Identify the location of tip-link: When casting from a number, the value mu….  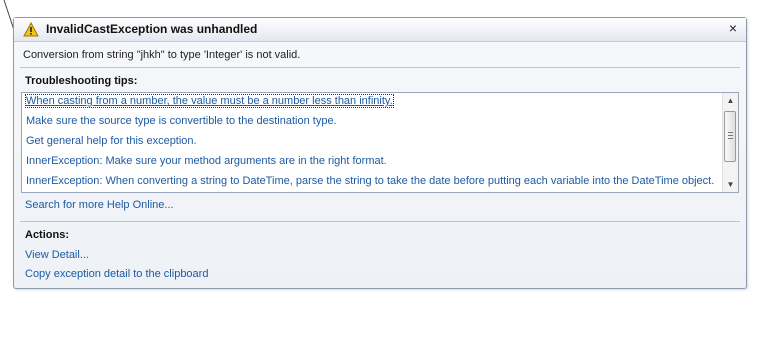
(209, 101).